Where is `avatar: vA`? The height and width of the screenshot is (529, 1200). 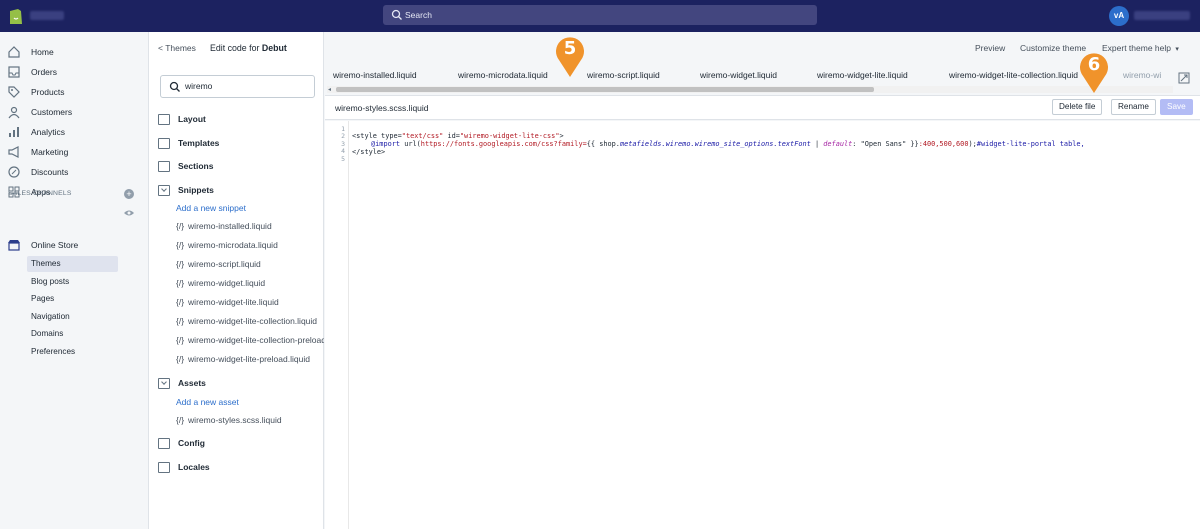
avatar: vA is located at coordinates (1119, 16).